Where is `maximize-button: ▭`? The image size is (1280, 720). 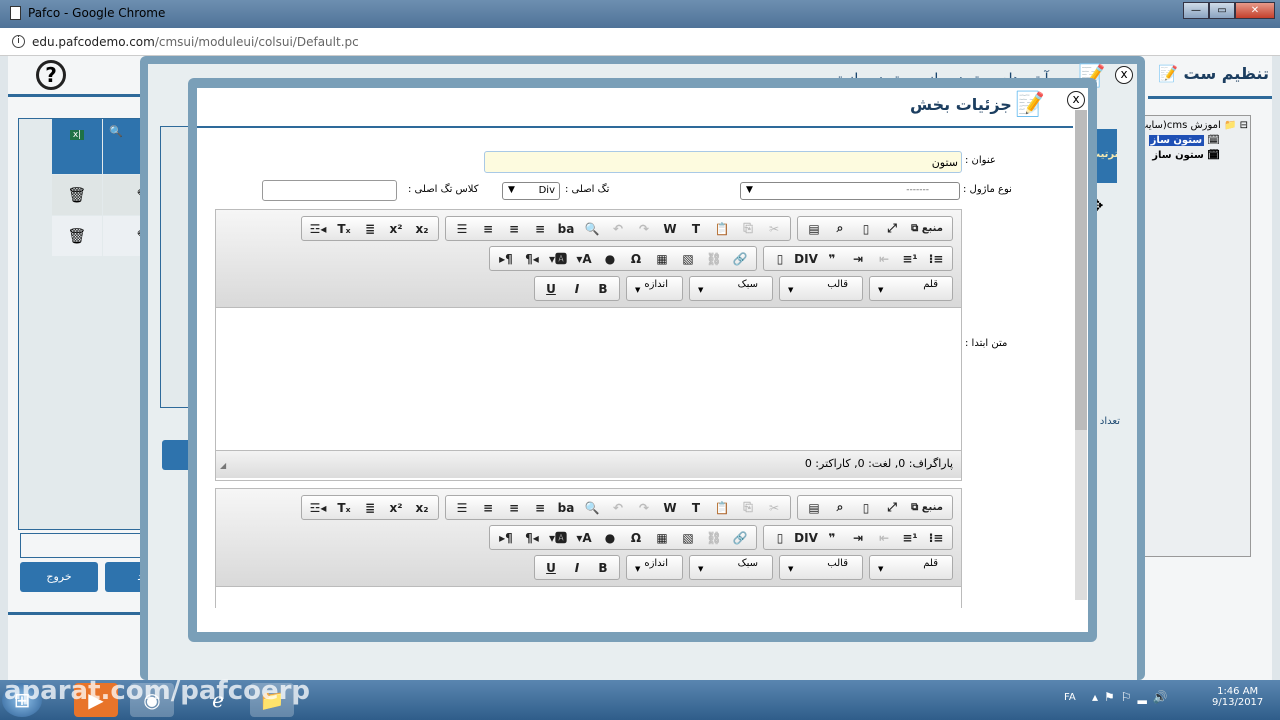
maximize-button: ▭ is located at coordinates (1222, 10).